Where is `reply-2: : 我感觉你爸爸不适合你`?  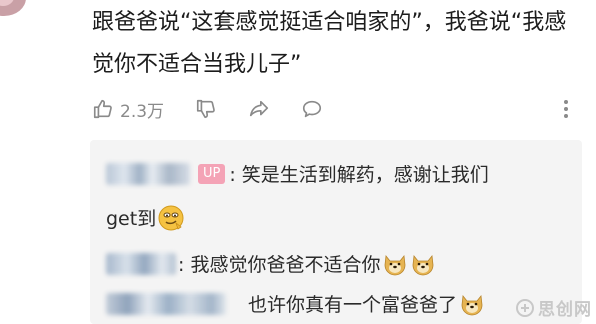 reply-2: : 我感觉你爸爸不适合你 is located at coordinates (271, 263).